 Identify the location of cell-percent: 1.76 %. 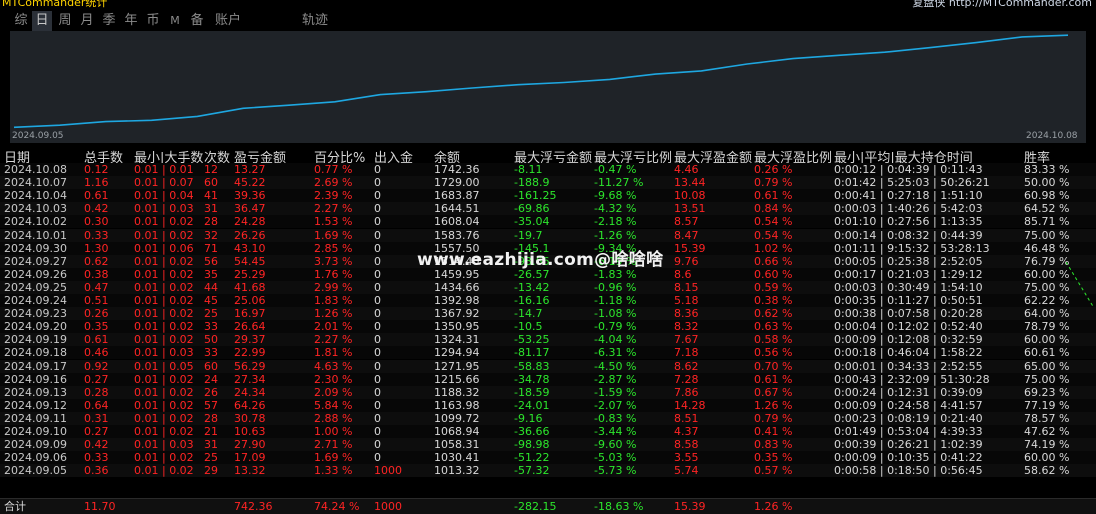
(333, 274).